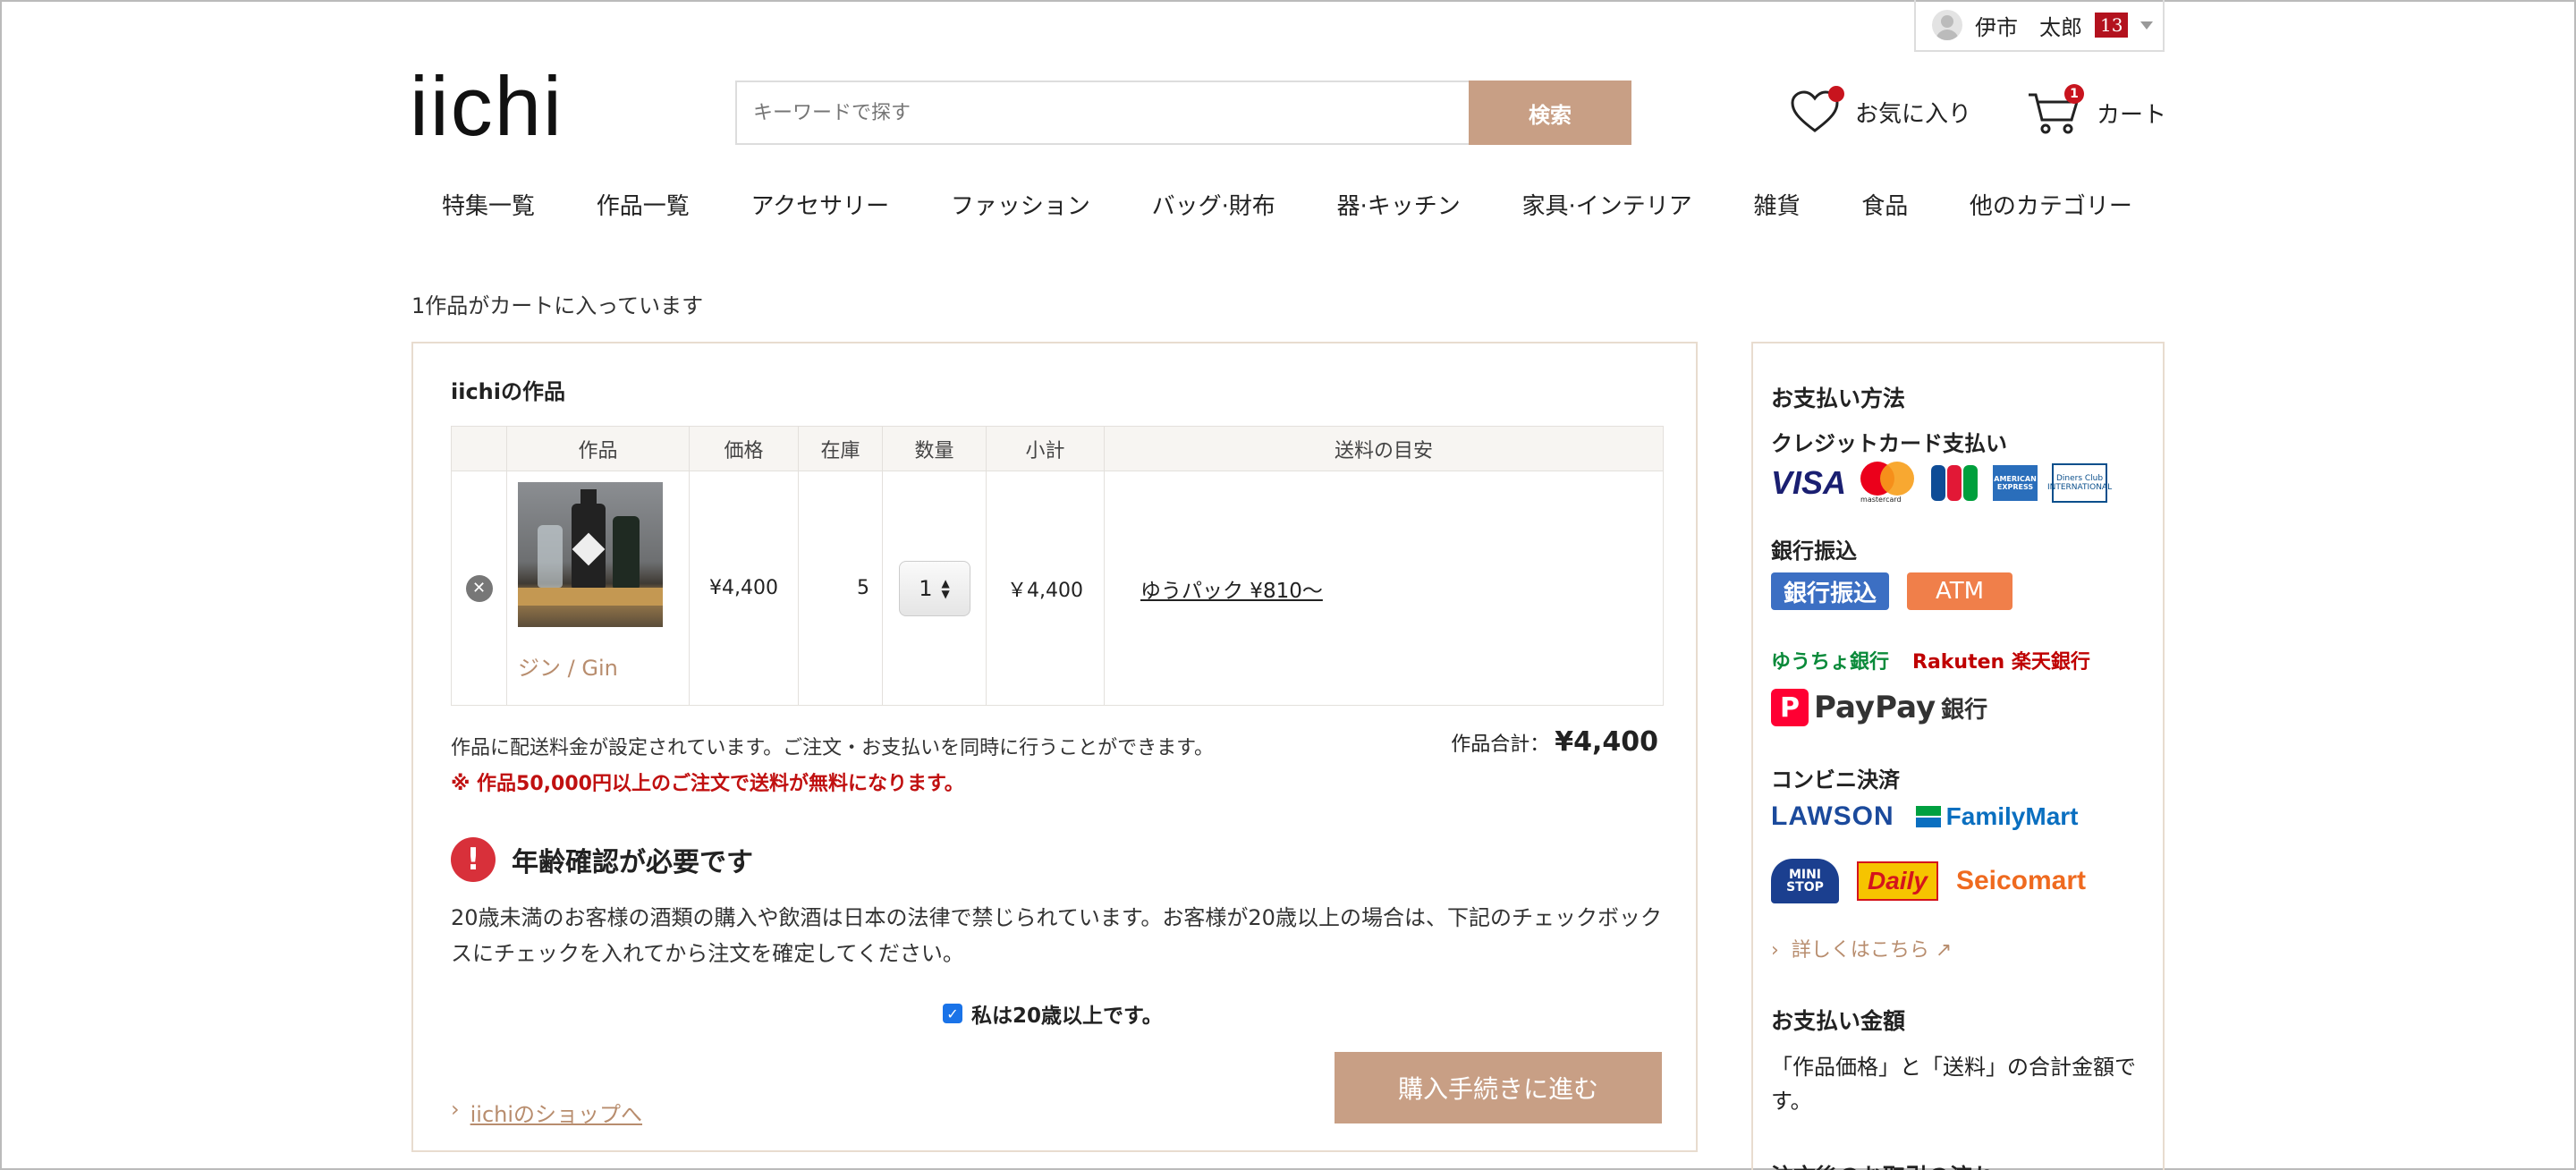 The height and width of the screenshot is (1170, 2576). What do you see at coordinates (488, 204) in the screenshot?
I see `nav-item-features: 特集一覧` at bounding box center [488, 204].